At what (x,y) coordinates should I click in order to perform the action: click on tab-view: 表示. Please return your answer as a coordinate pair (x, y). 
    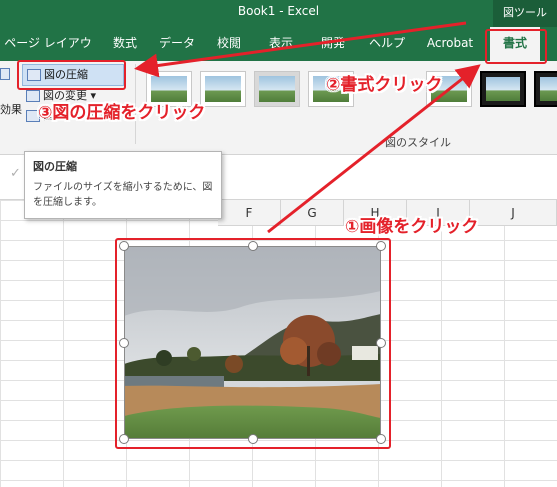
    Looking at the image, I should click on (281, 44).